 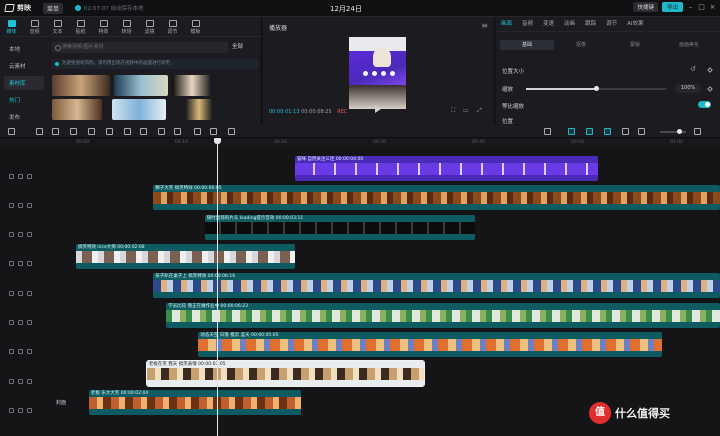 What do you see at coordinates (73, 131) in the screenshot?
I see `split-icon` at bounding box center [73, 131].